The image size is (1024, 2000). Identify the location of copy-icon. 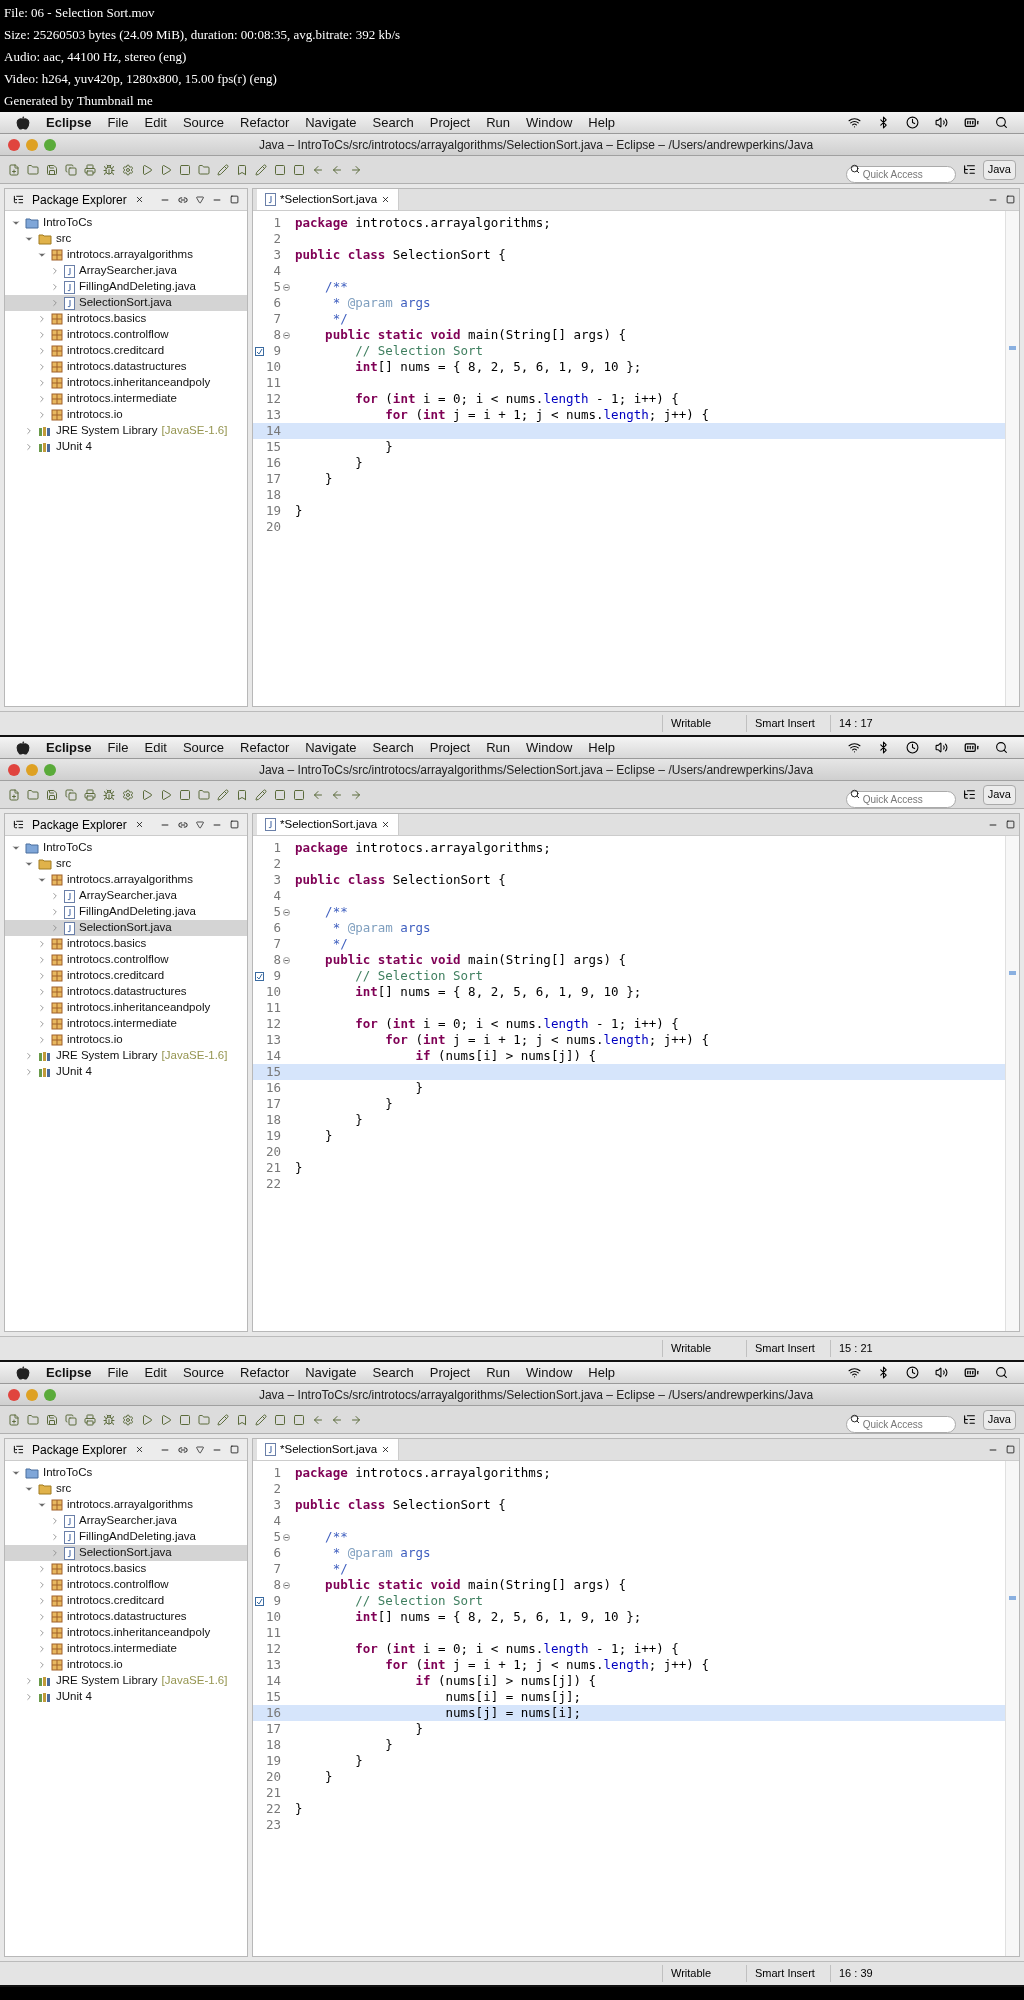
(71, 169).